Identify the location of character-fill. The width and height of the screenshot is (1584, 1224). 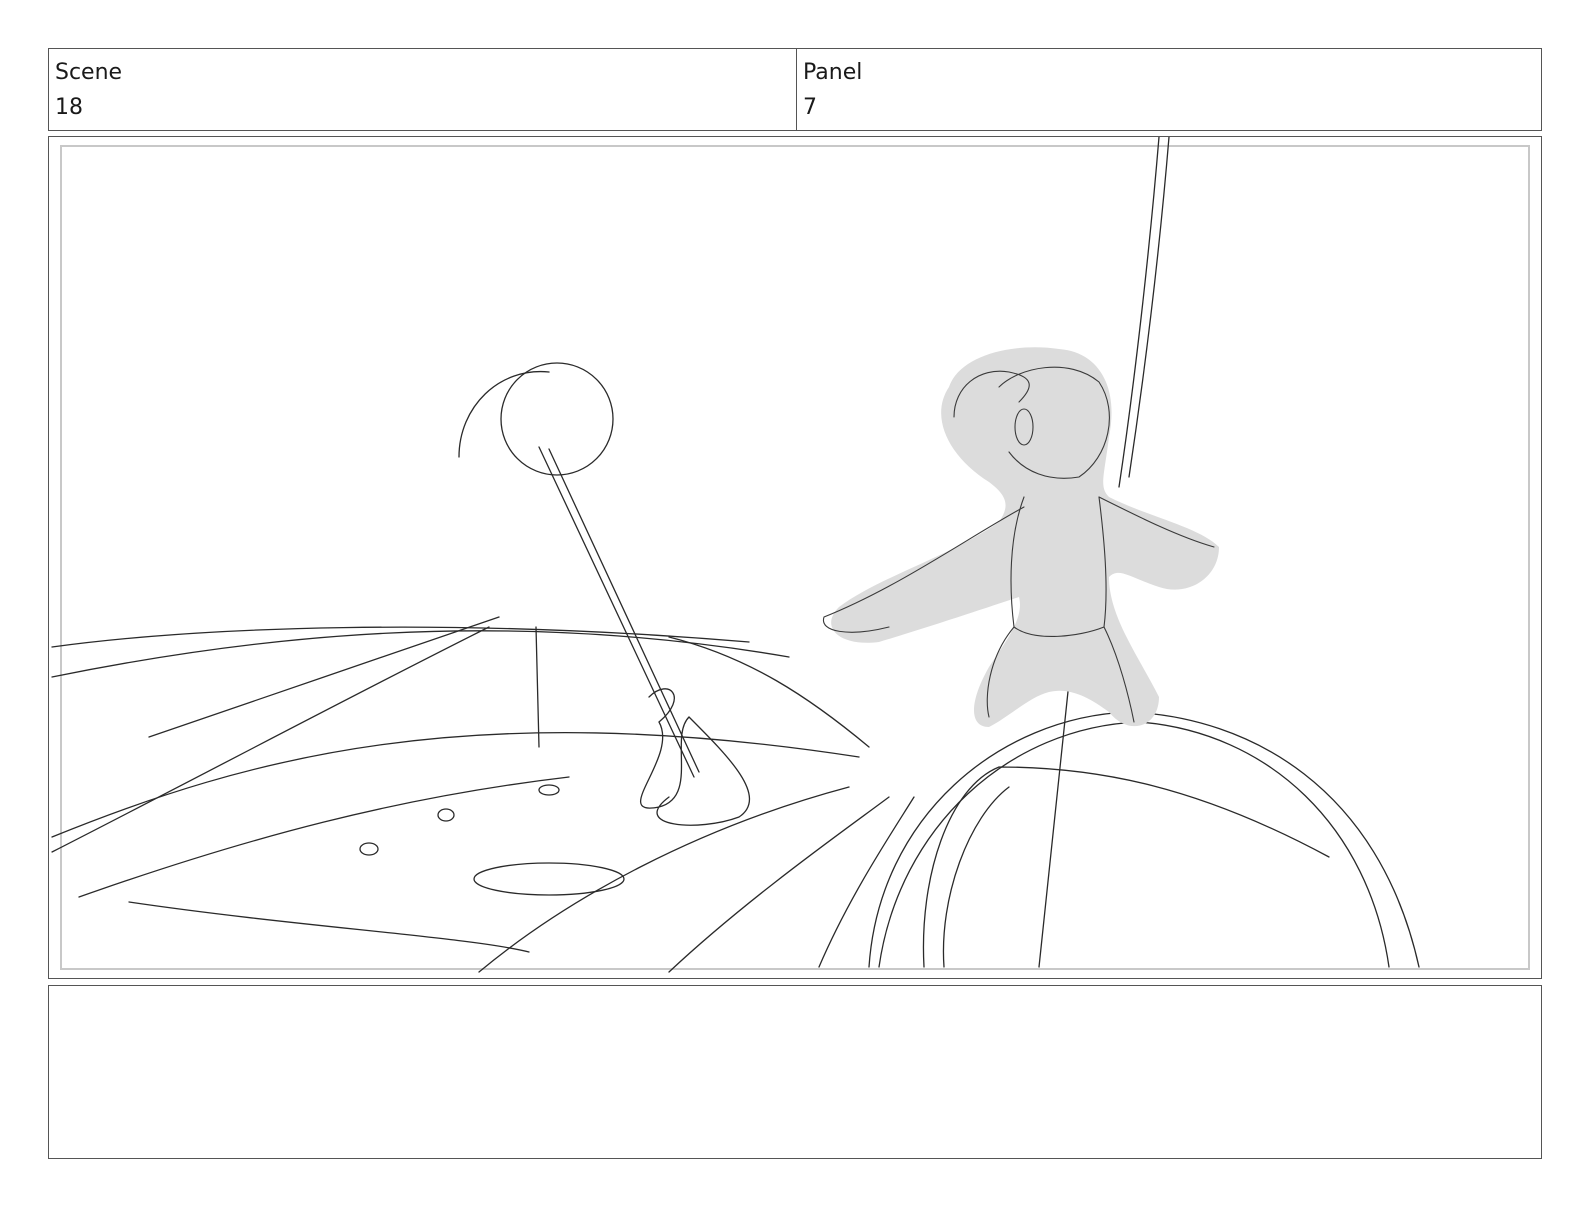
(1025, 537).